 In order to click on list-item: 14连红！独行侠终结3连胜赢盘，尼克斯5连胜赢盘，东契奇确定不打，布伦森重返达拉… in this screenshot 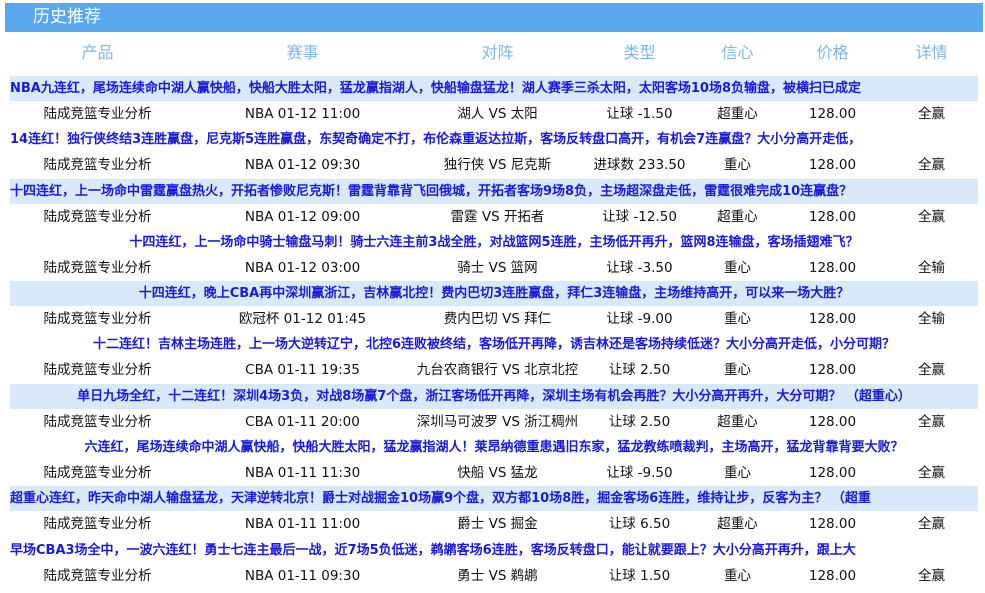, I will do `click(492, 152)`.